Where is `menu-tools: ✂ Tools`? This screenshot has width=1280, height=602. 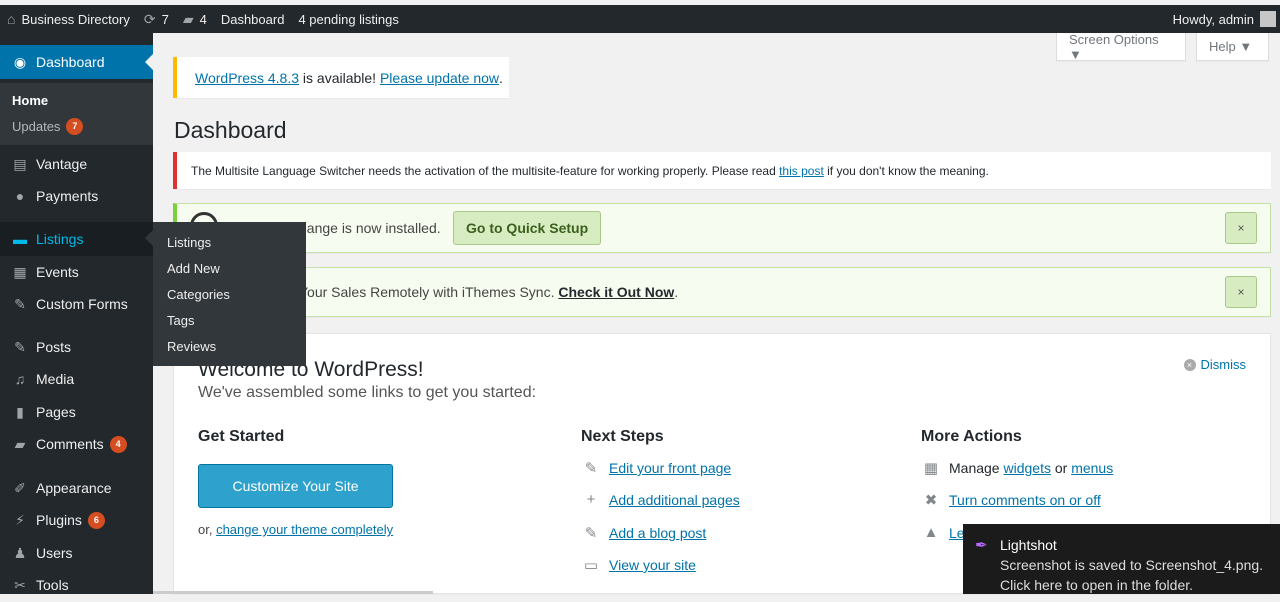
menu-tools: ✂ Tools is located at coordinates (76, 585).